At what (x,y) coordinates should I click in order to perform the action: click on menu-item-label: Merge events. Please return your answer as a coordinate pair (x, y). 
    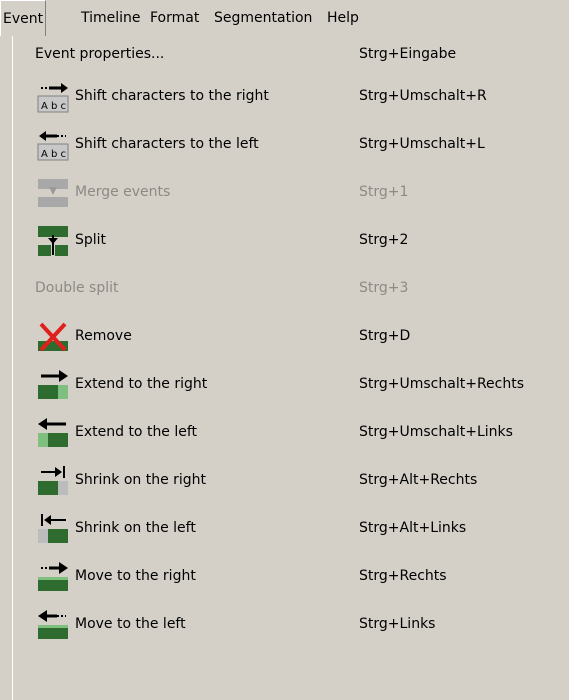
    Looking at the image, I should click on (123, 192).